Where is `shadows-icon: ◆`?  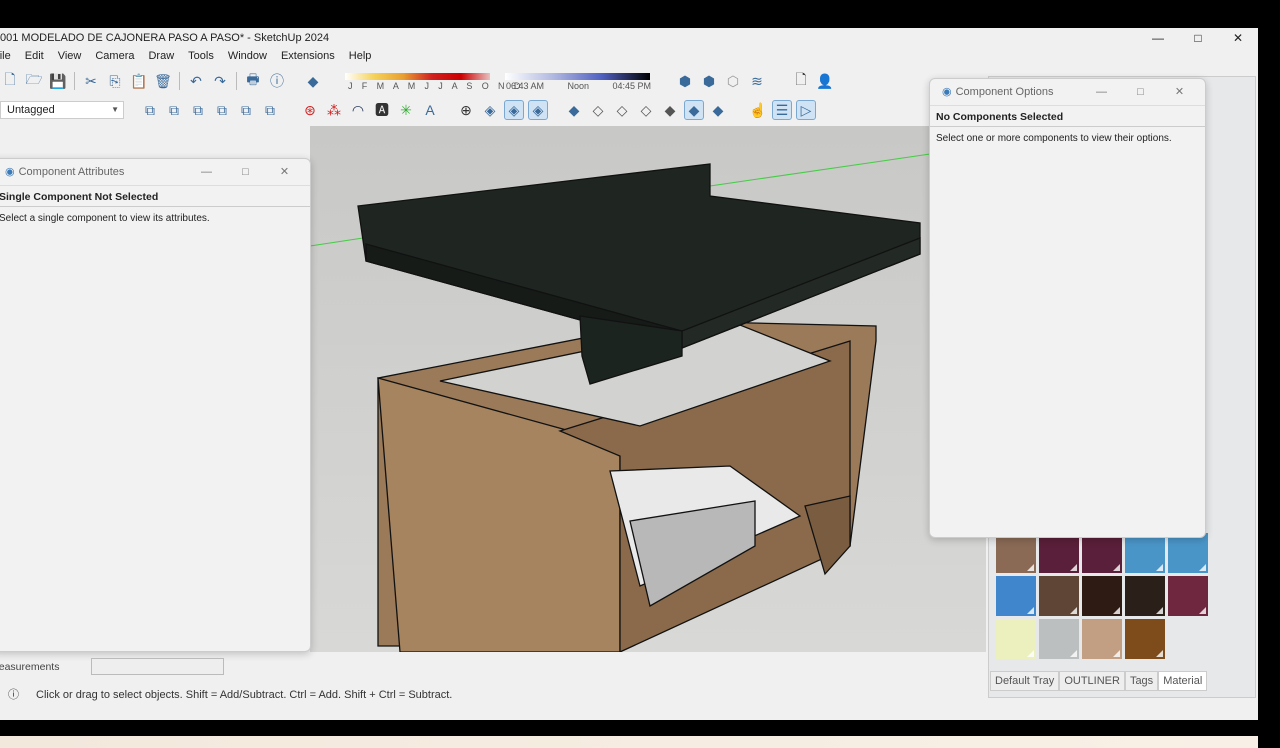 shadows-icon: ◆ is located at coordinates (313, 81).